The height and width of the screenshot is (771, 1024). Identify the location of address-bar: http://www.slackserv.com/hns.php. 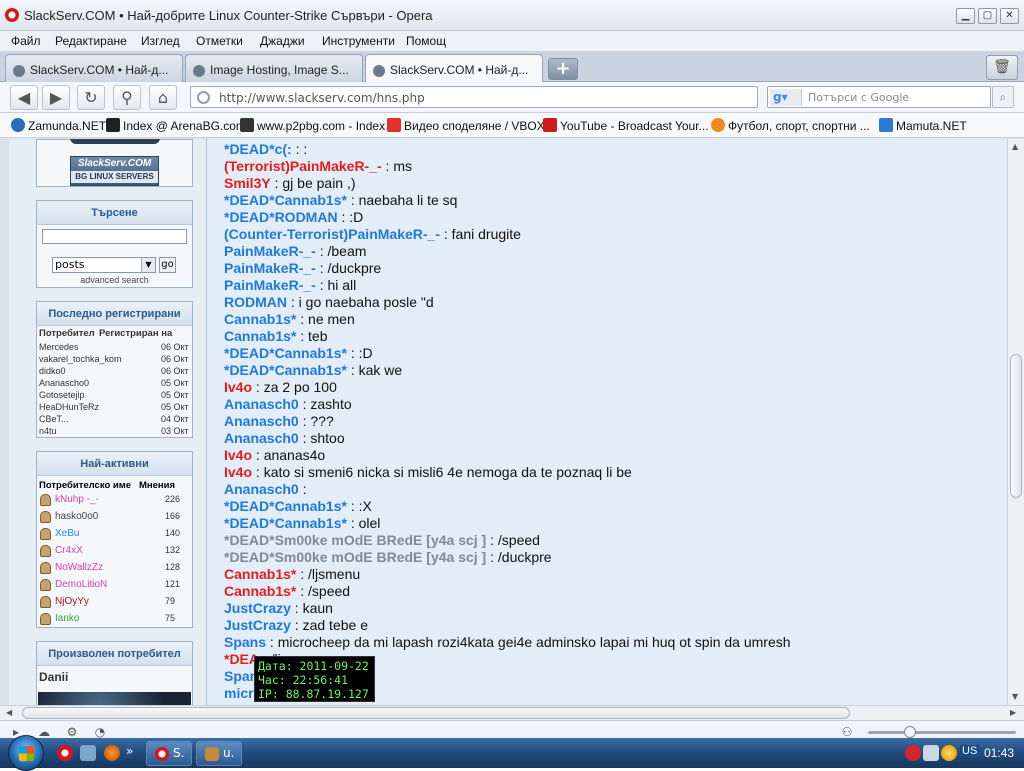
(474, 97).